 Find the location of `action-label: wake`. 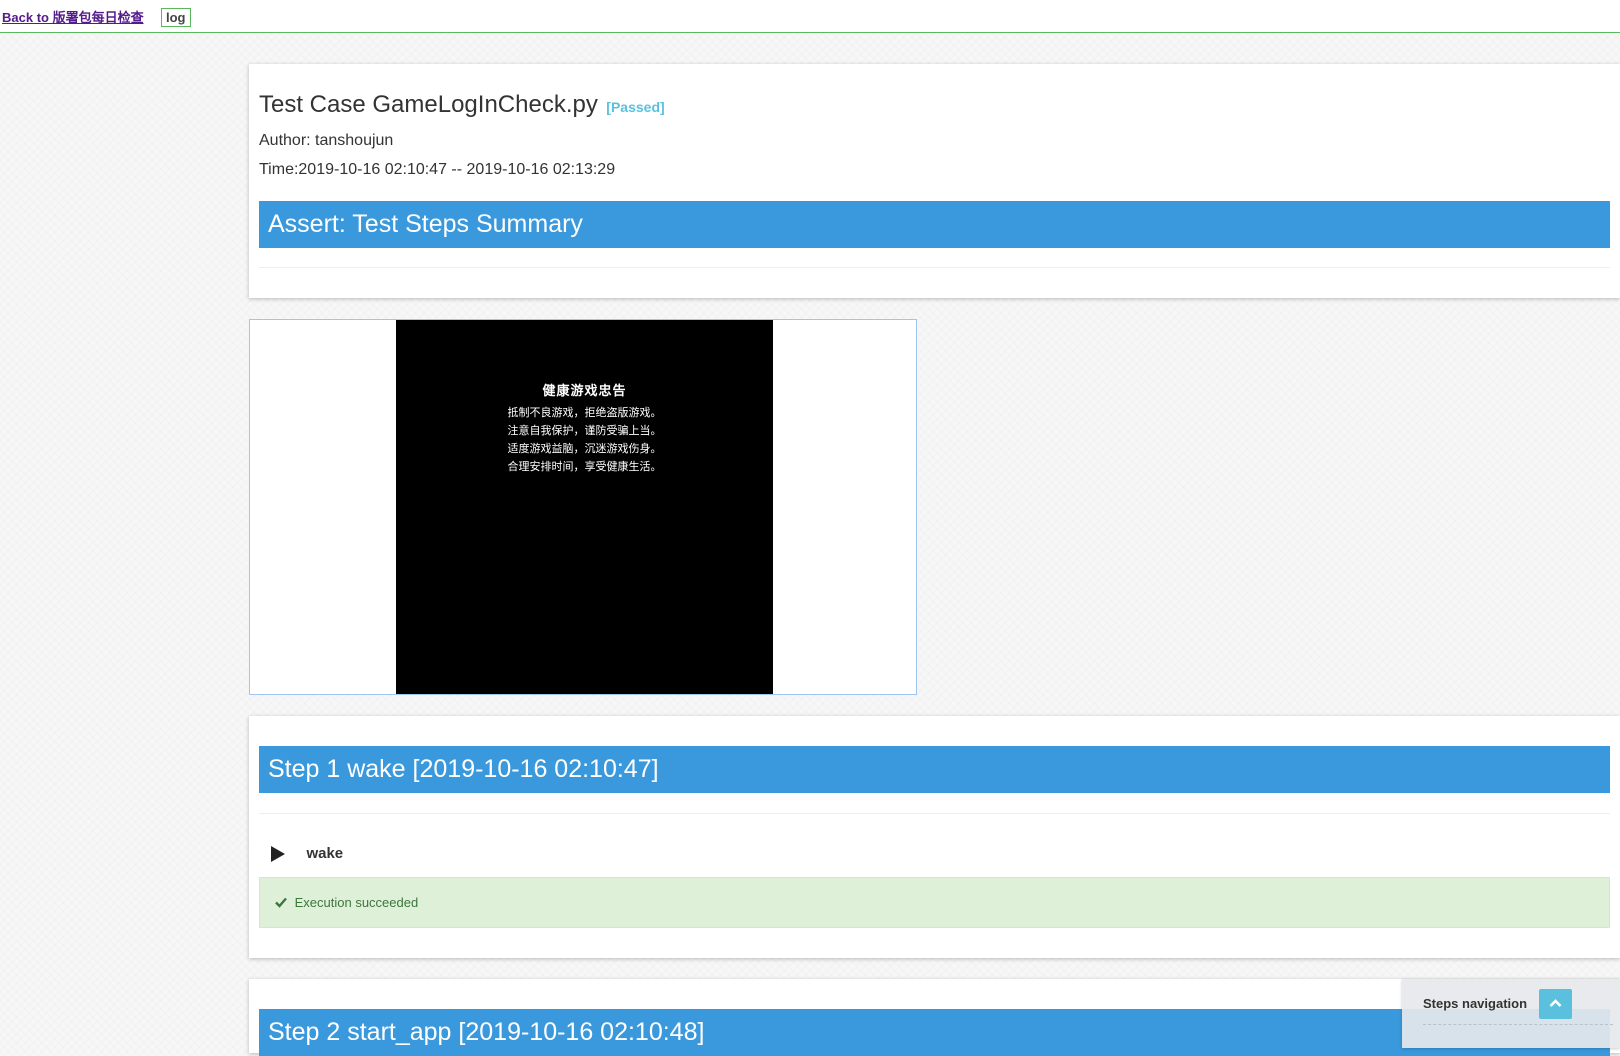

action-label: wake is located at coordinates (325, 854).